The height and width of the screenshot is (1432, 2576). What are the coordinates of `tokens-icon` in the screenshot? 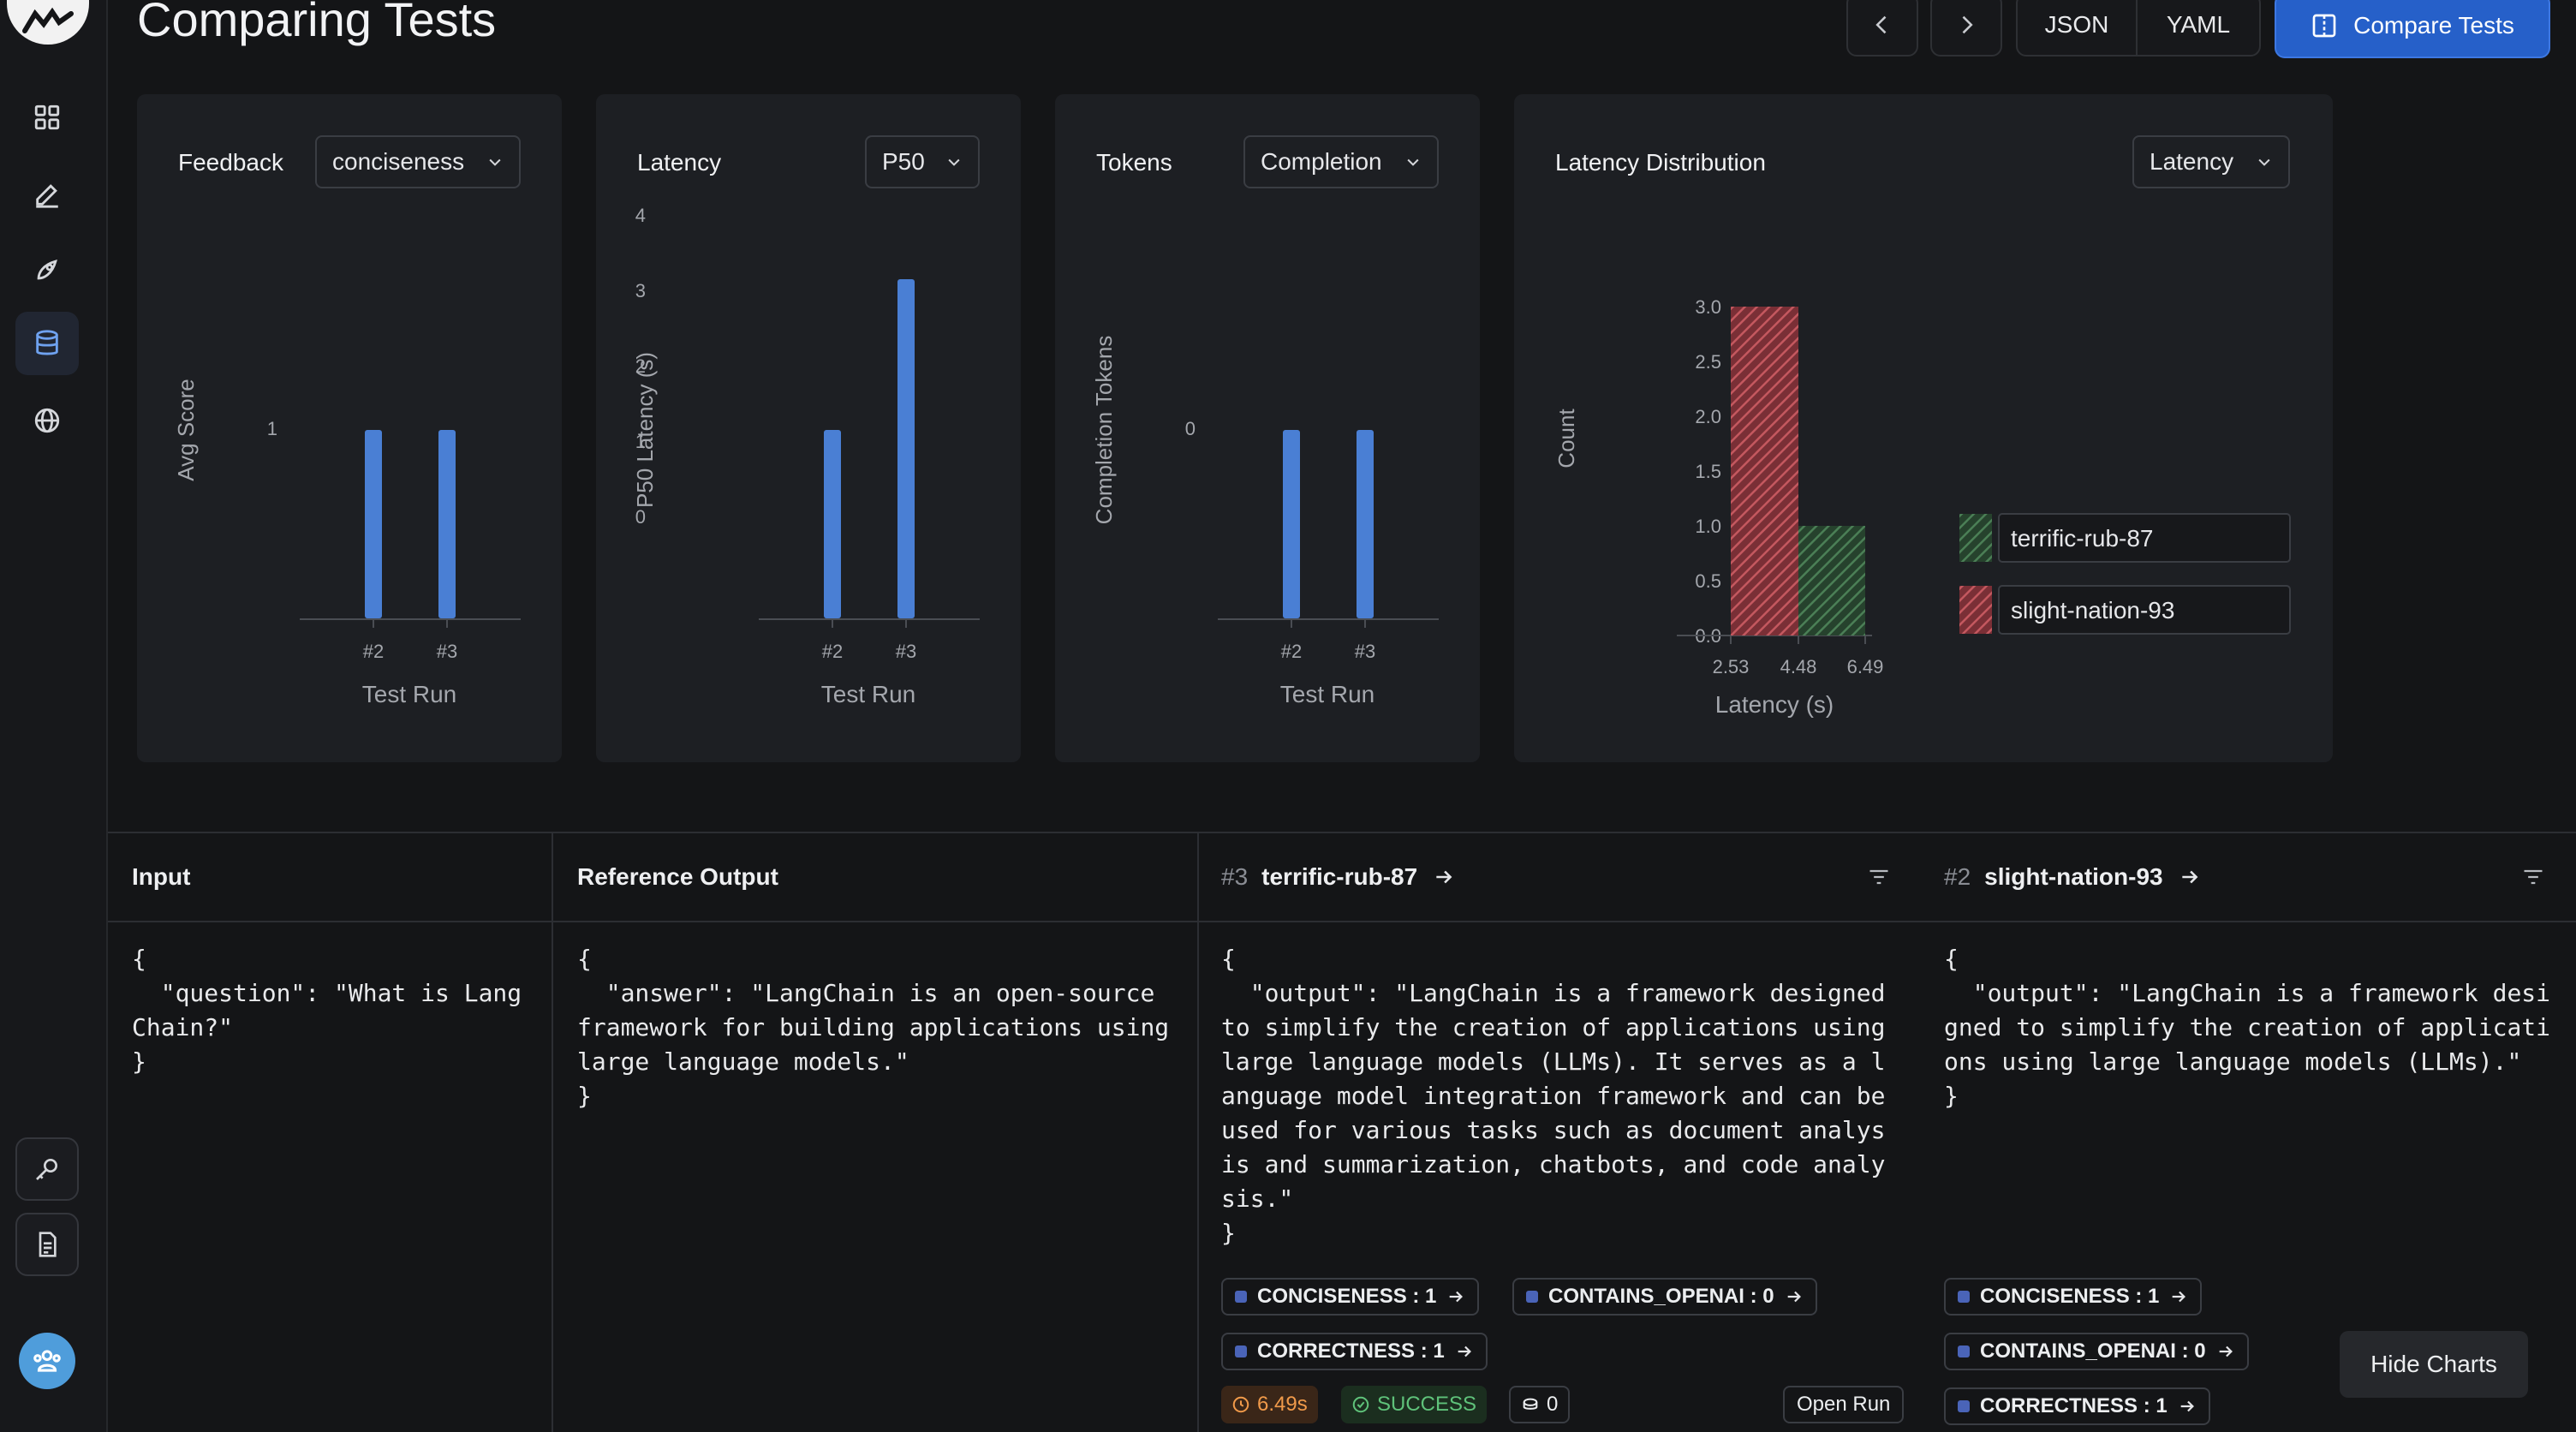 It's located at (1530, 1404).